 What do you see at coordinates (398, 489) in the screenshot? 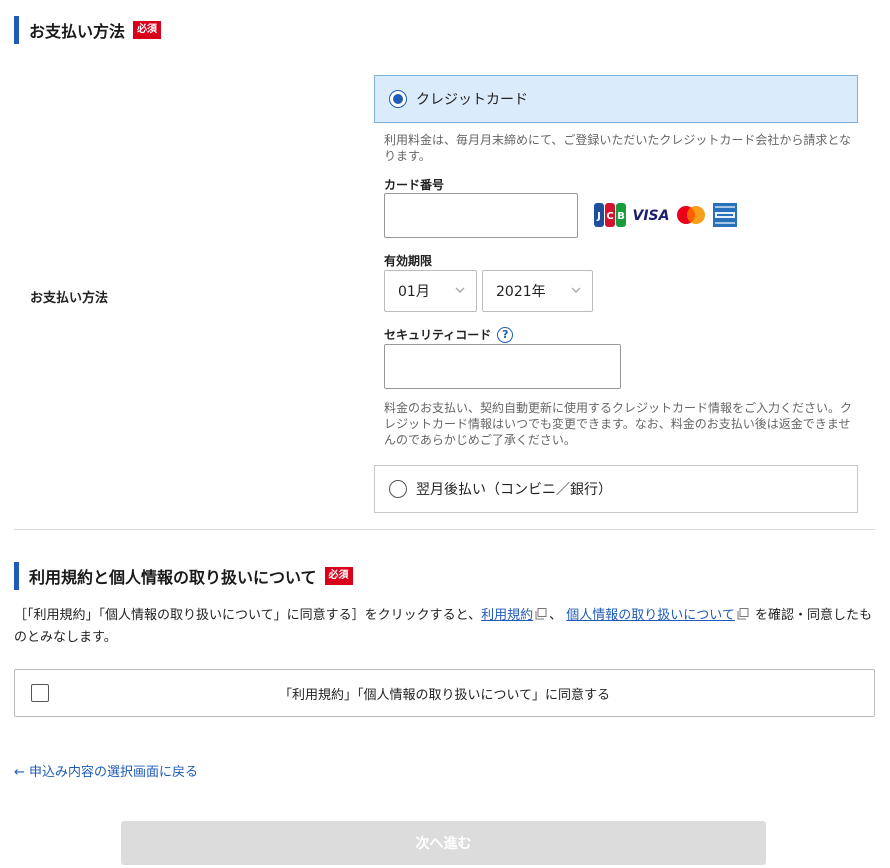
I see `deferred-payment-radio` at bounding box center [398, 489].